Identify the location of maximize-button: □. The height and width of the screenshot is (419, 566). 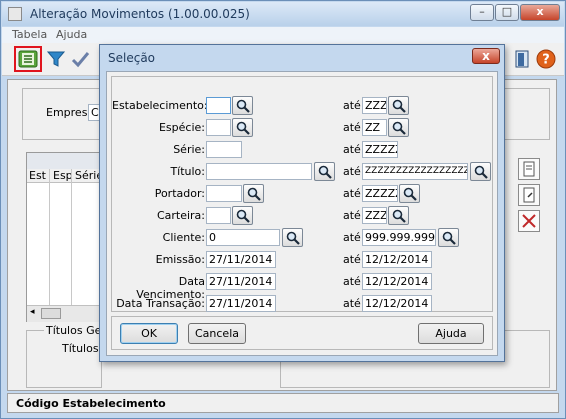
(507, 12).